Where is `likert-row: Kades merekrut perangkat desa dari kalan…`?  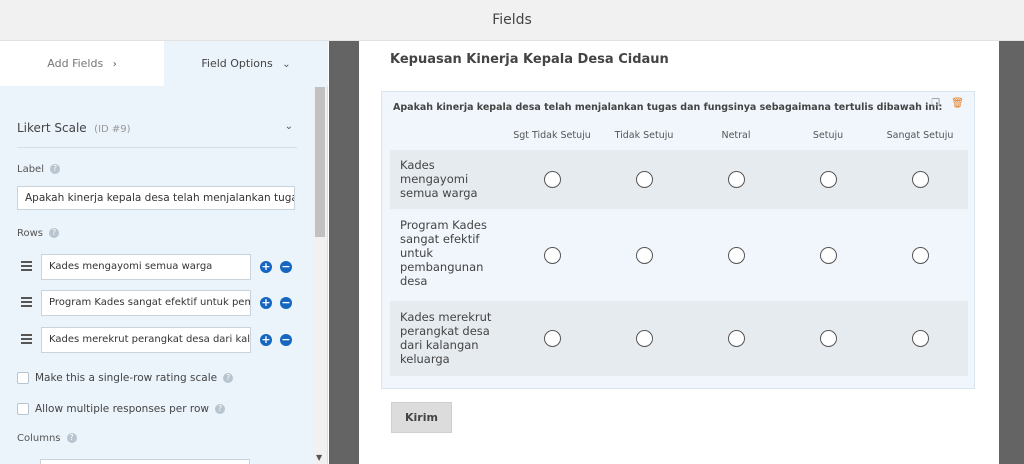
likert-row: Kades merekrut perangkat desa dari kalan… is located at coordinates (679, 338).